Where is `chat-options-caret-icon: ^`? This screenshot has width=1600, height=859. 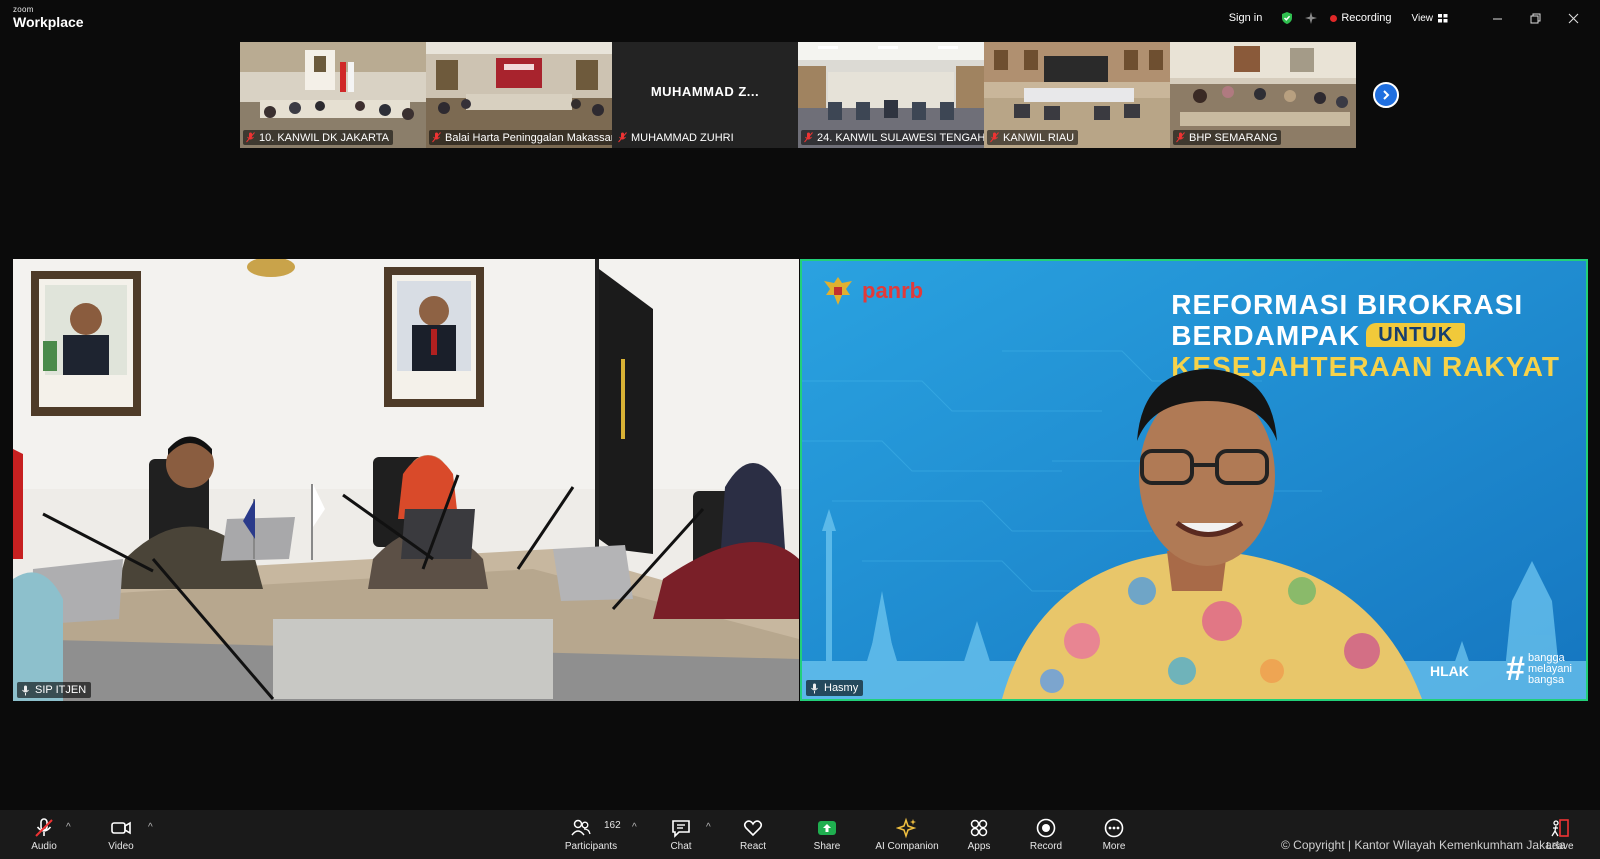 chat-options-caret-icon: ^ is located at coordinates (708, 827).